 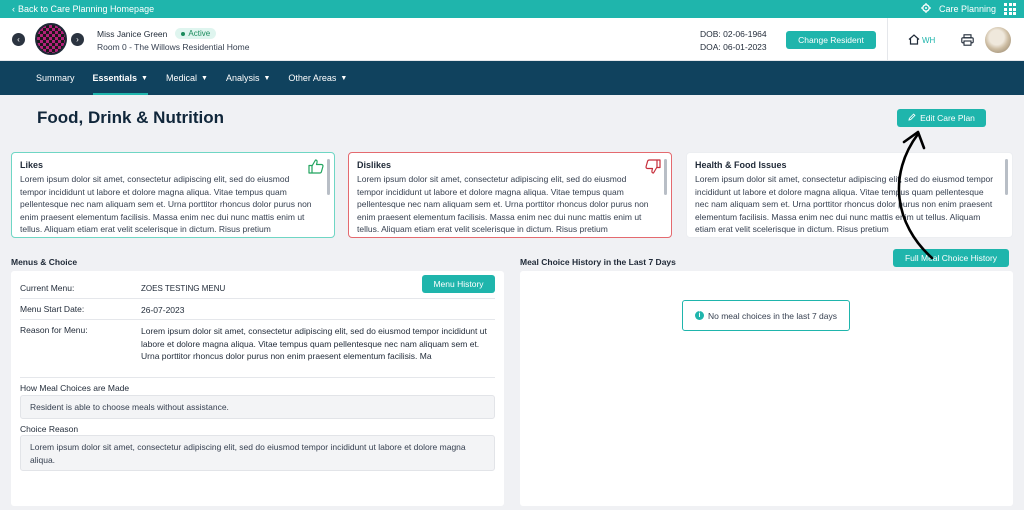 What do you see at coordinates (772, 315) in the screenshot?
I see `empty-state-text: No meal choices in the last 7 days` at bounding box center [772, 315].